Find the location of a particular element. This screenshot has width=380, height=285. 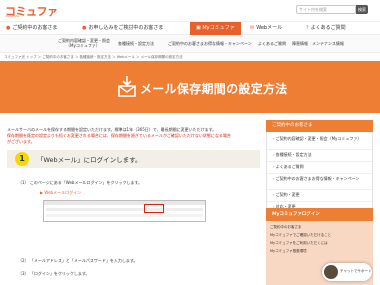

nav-webmail: ✉ Webメール is located at coordinates (266, 28).